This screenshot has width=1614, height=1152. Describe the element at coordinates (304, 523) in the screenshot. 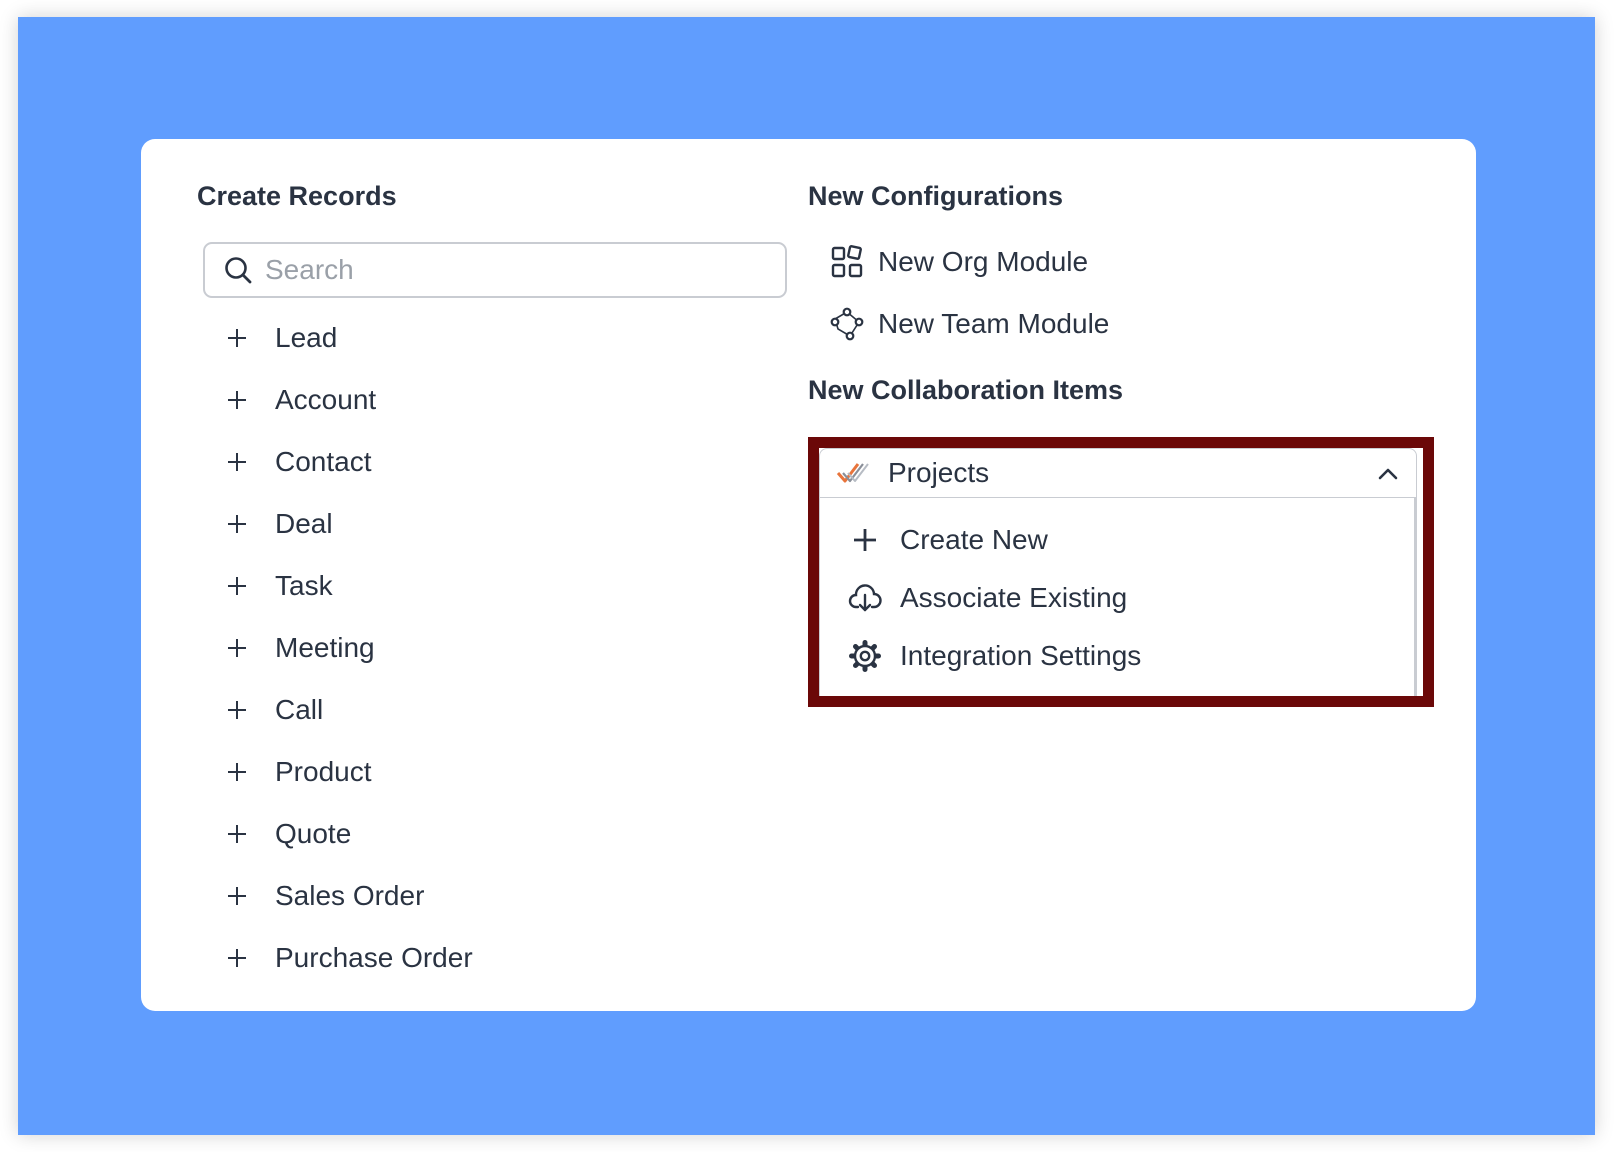

I see `record-item-label: Deal` at that location.